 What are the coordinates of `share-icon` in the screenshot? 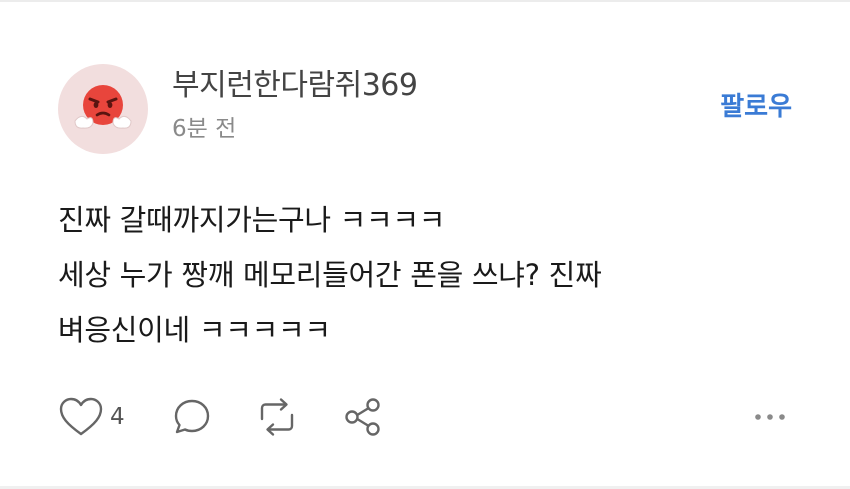 It's located at (362, 417).